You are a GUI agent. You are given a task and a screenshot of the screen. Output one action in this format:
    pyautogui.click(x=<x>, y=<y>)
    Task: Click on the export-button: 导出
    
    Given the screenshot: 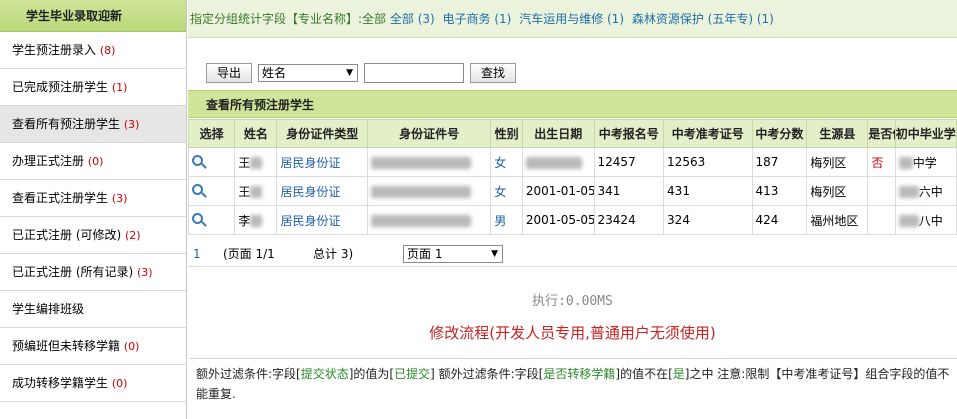 What is the action you would take?
    pyautogui.click(x=229, y=73)
    